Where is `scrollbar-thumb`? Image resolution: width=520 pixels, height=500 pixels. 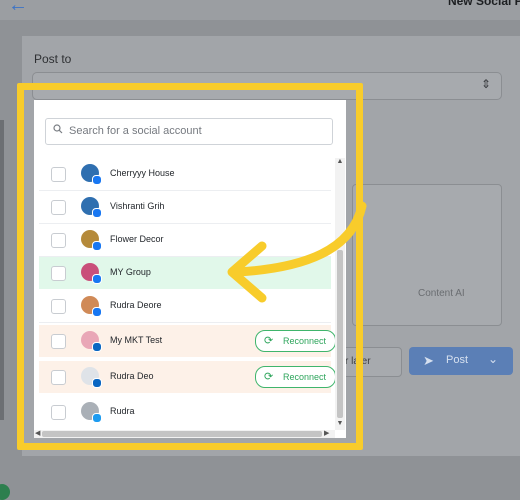
scrollbar-thumb is located at coordinates (340, 334).